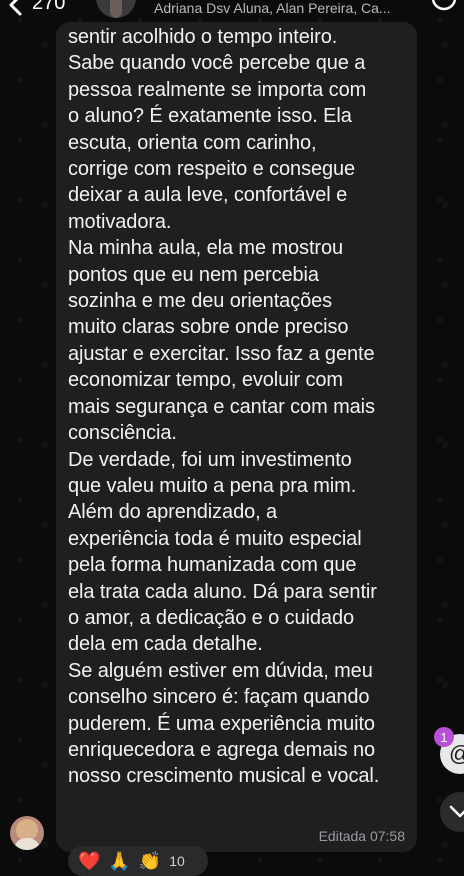 This screenshot has width=464, height=876. I want to click on unread-count: 270, so click(48, 7).